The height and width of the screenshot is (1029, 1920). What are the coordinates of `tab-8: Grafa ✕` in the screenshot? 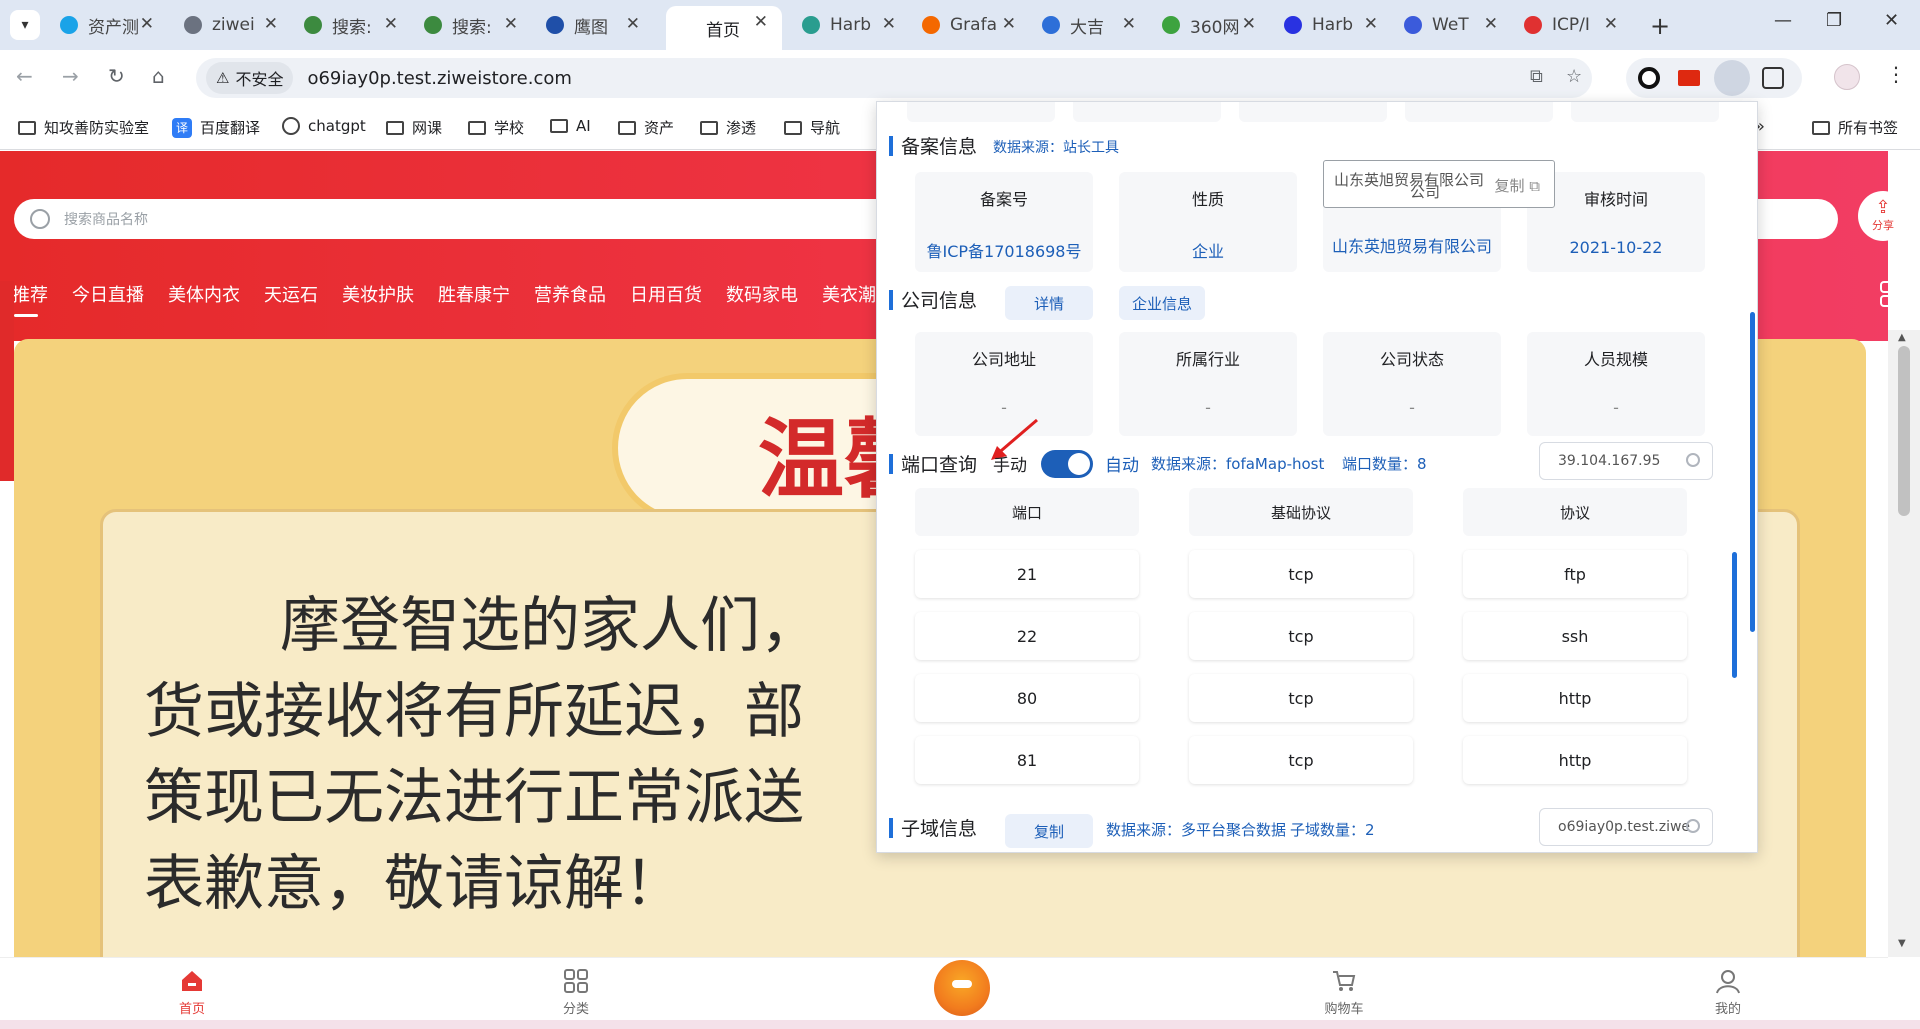 It's located at (970, 25).